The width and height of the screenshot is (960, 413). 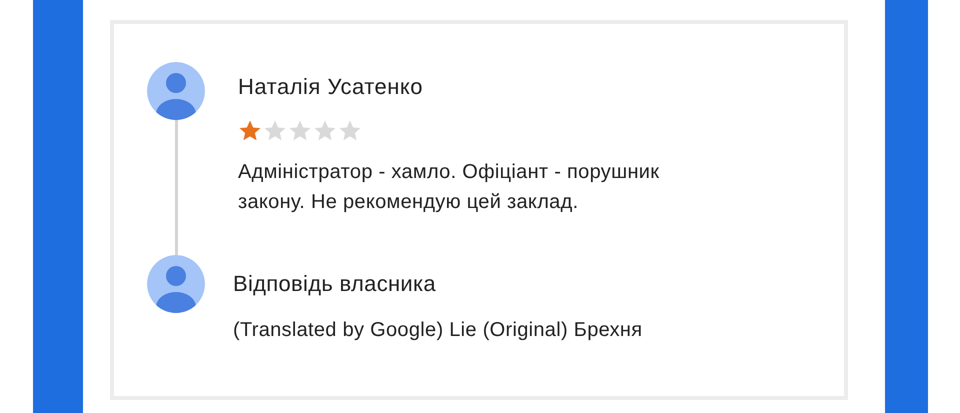 I want to click on response-title: Відповідь власника, so click(x=335, y=284).